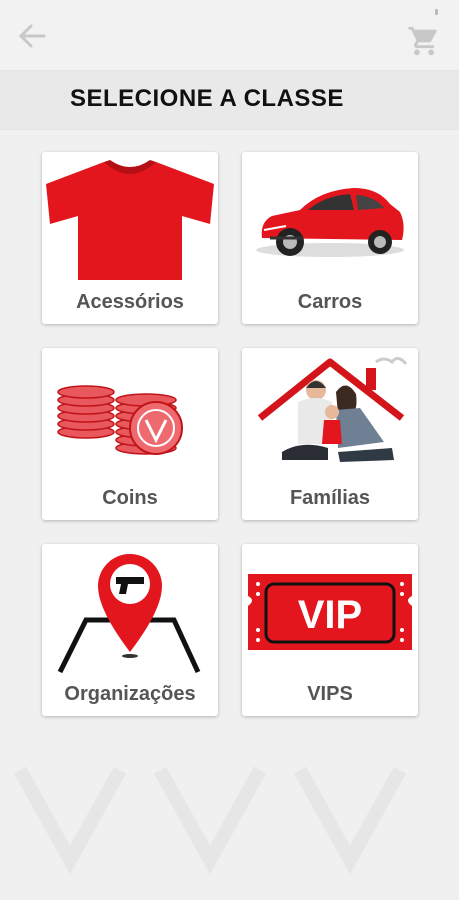 Image resolution: width=459 pixels, height=900 pixels. I want to click on category-card-organizacoes: Organizações, so click(130, 630).